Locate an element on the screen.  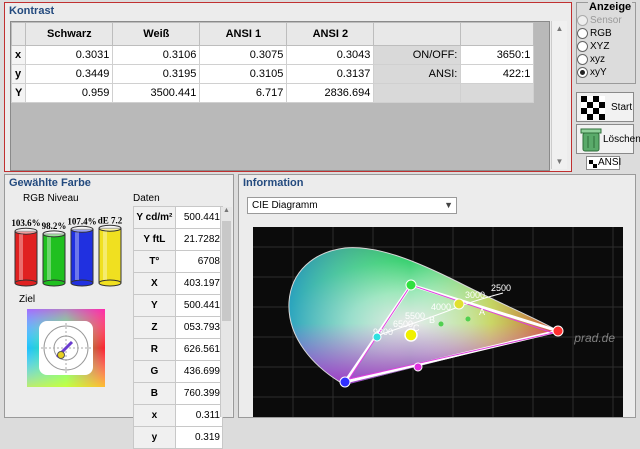
table-cell: 3650:1 is located at coordinates (497, 55).